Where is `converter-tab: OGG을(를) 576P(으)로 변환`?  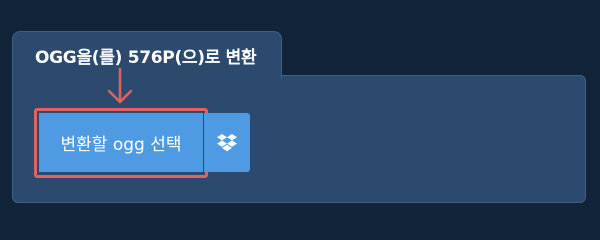
converter-tab: OGG을(를) 576P(으)로 변환 is located at coordinates (147, 55).